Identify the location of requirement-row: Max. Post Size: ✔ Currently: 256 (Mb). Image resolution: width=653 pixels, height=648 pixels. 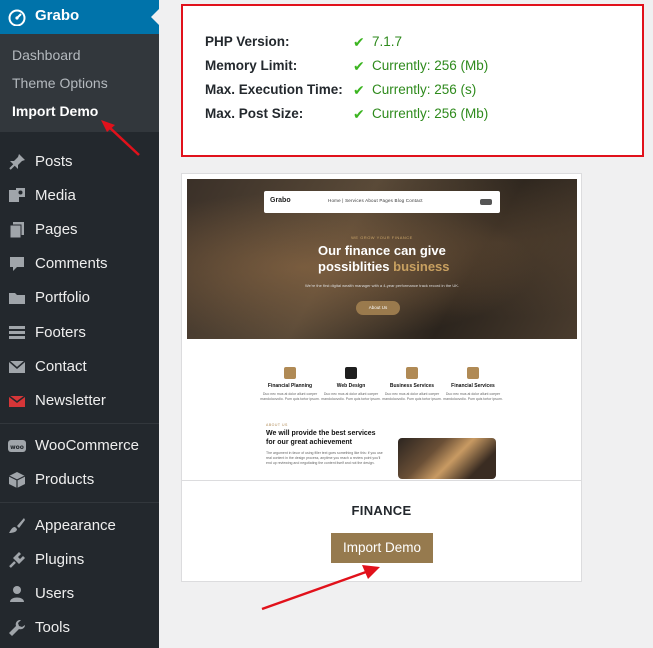
(415, 116).